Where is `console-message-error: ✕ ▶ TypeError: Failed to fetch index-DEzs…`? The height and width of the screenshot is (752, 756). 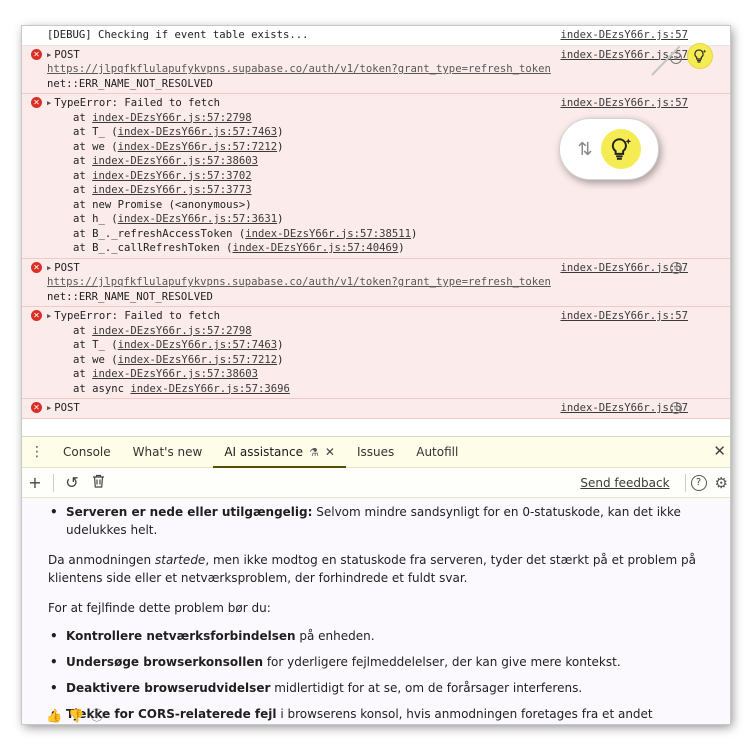
console-message-error: ✕ ▶ TypeError: Failed to fetch index-DEzs… is located at coordinates (376, 353).